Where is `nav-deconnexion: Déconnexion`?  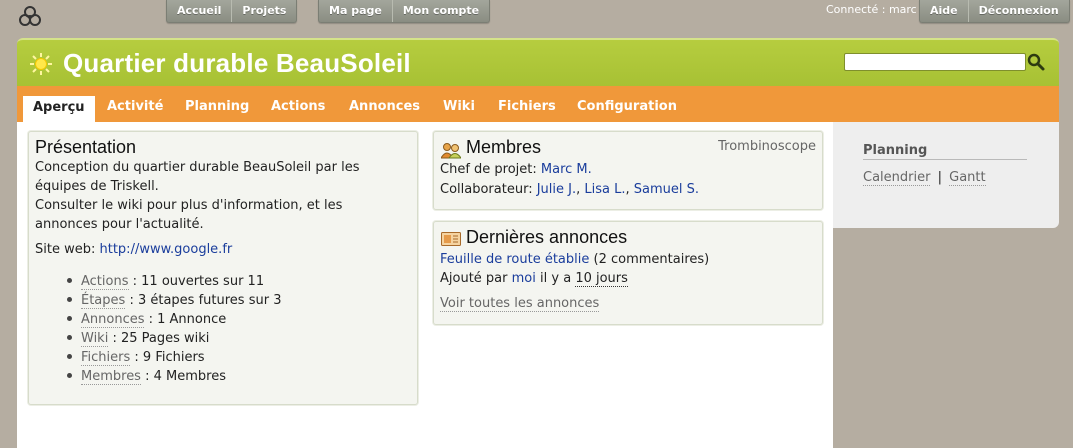
nav-deconnexion: Déconnexion is located at coordinates (1018, 11).